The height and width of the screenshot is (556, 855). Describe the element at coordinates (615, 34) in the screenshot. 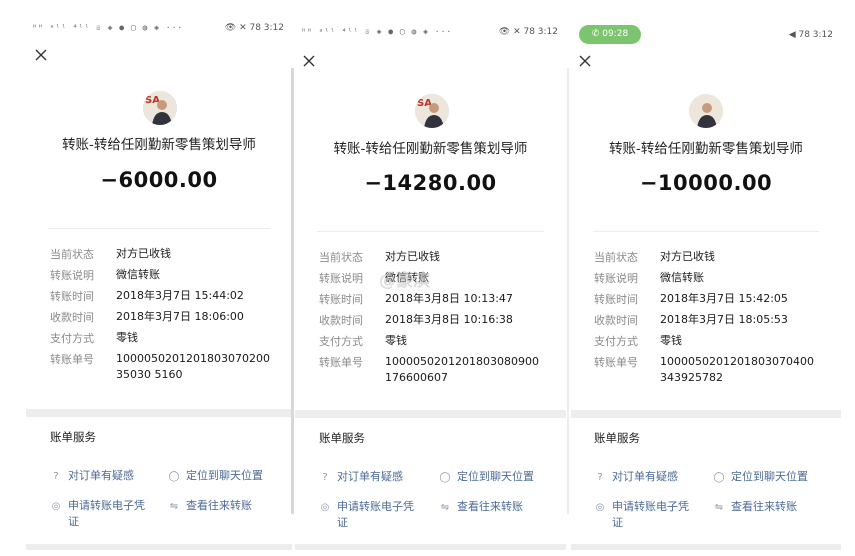

I see `call-time: 09:28` at that location.